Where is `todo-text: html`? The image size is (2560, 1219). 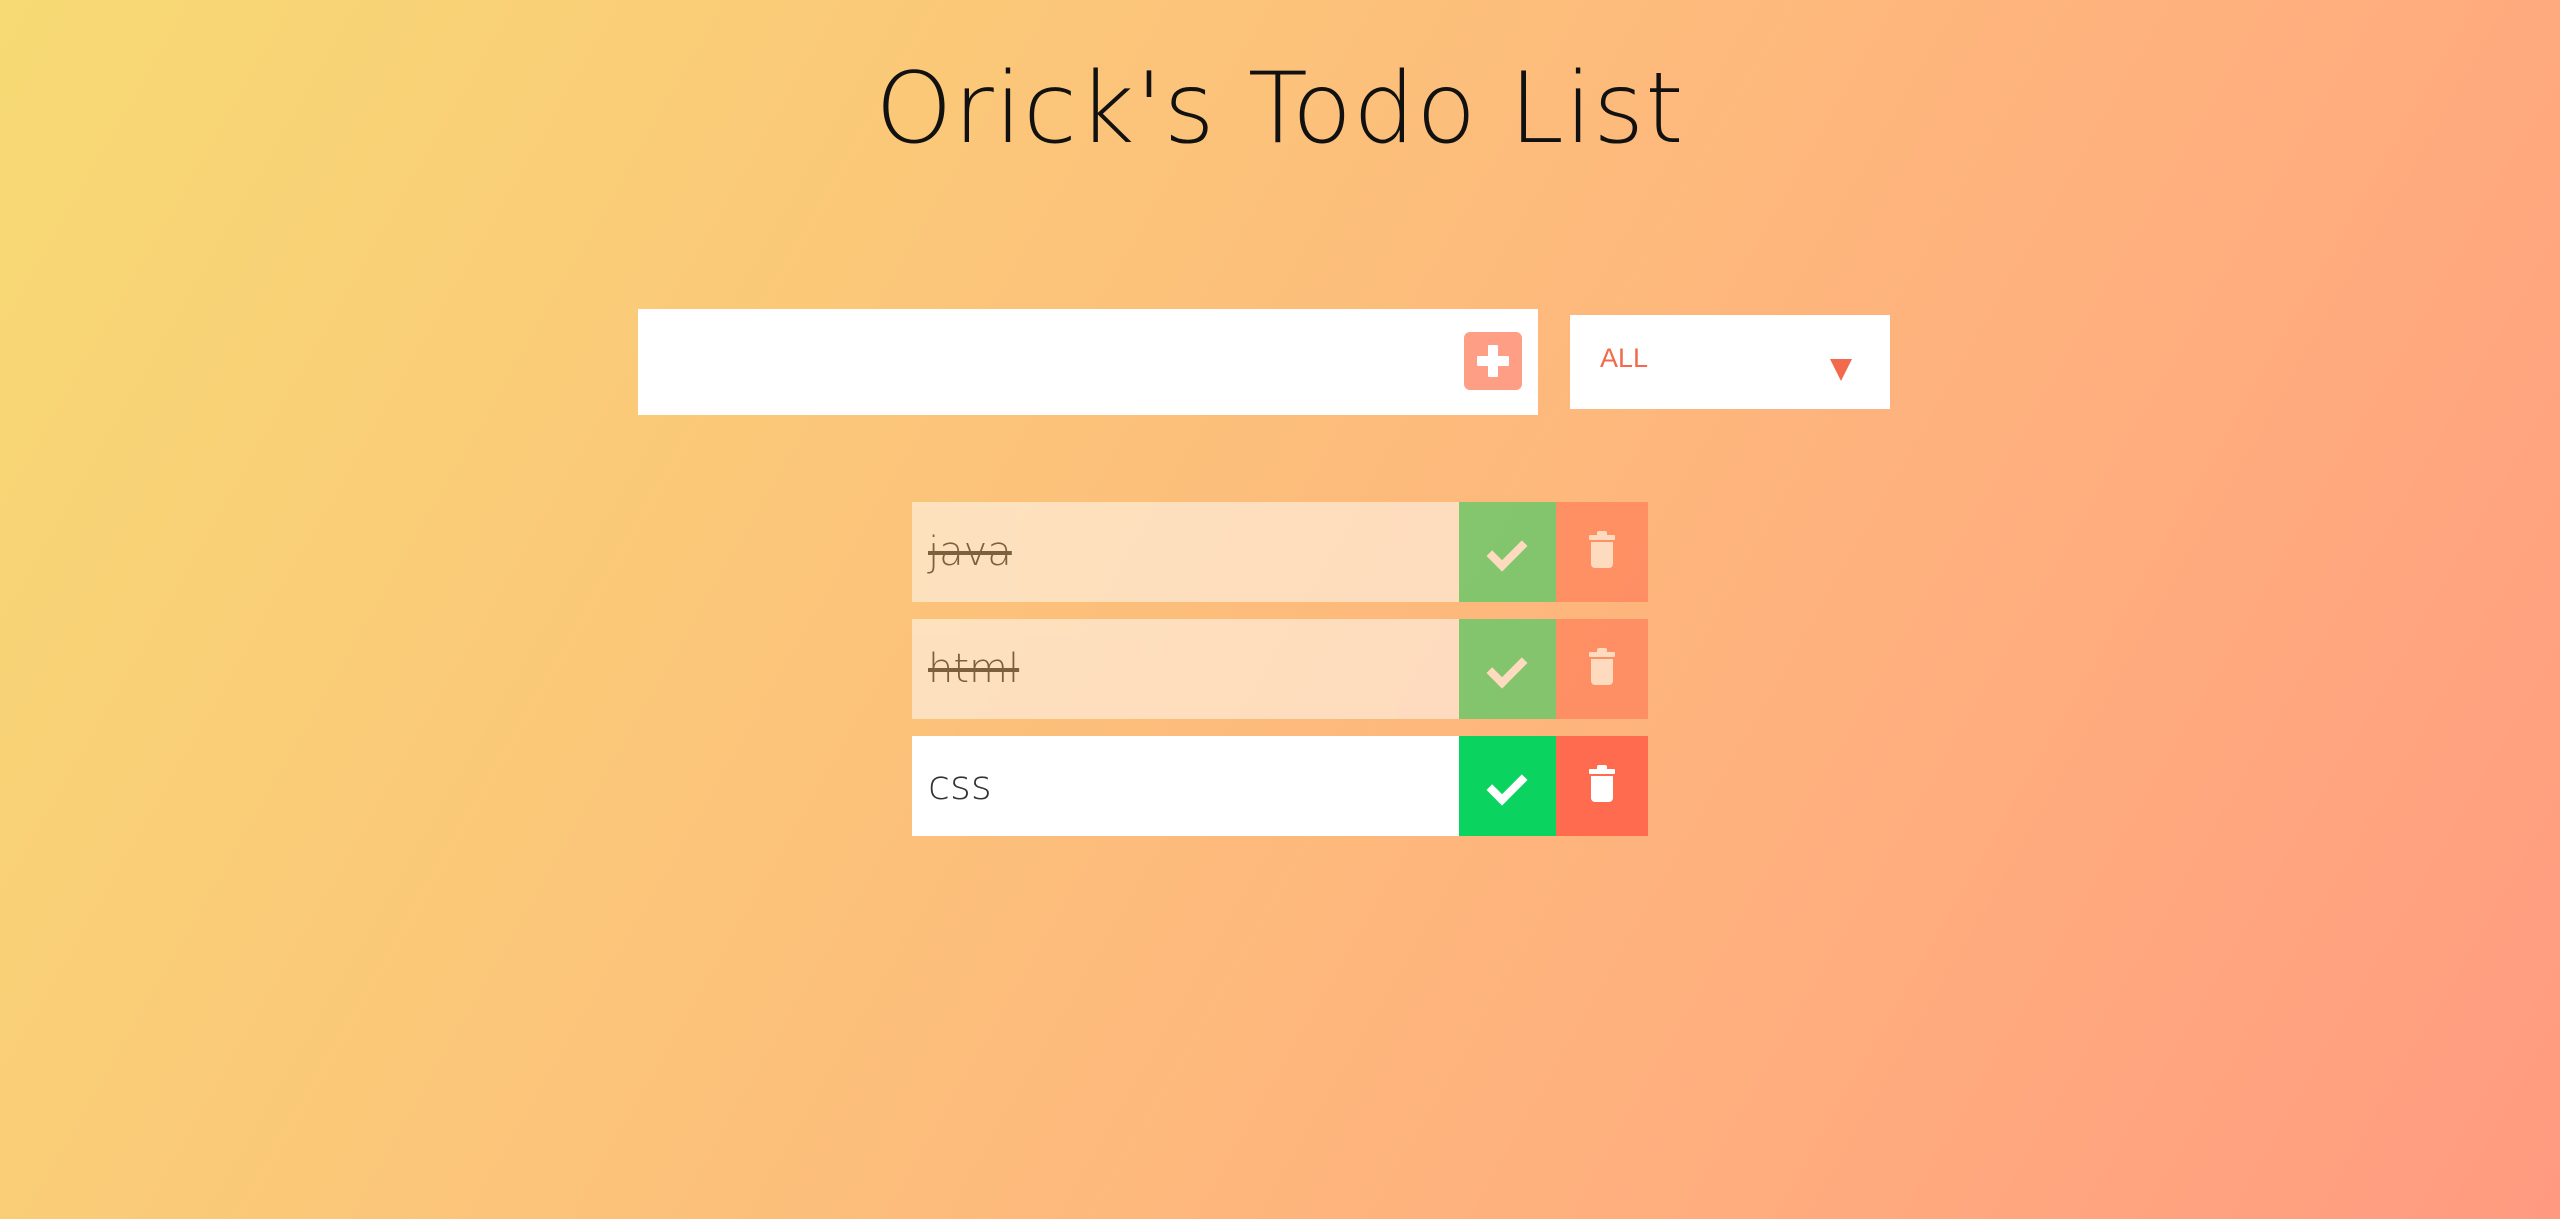
todo-text: html is located at coordinates (974, 669).